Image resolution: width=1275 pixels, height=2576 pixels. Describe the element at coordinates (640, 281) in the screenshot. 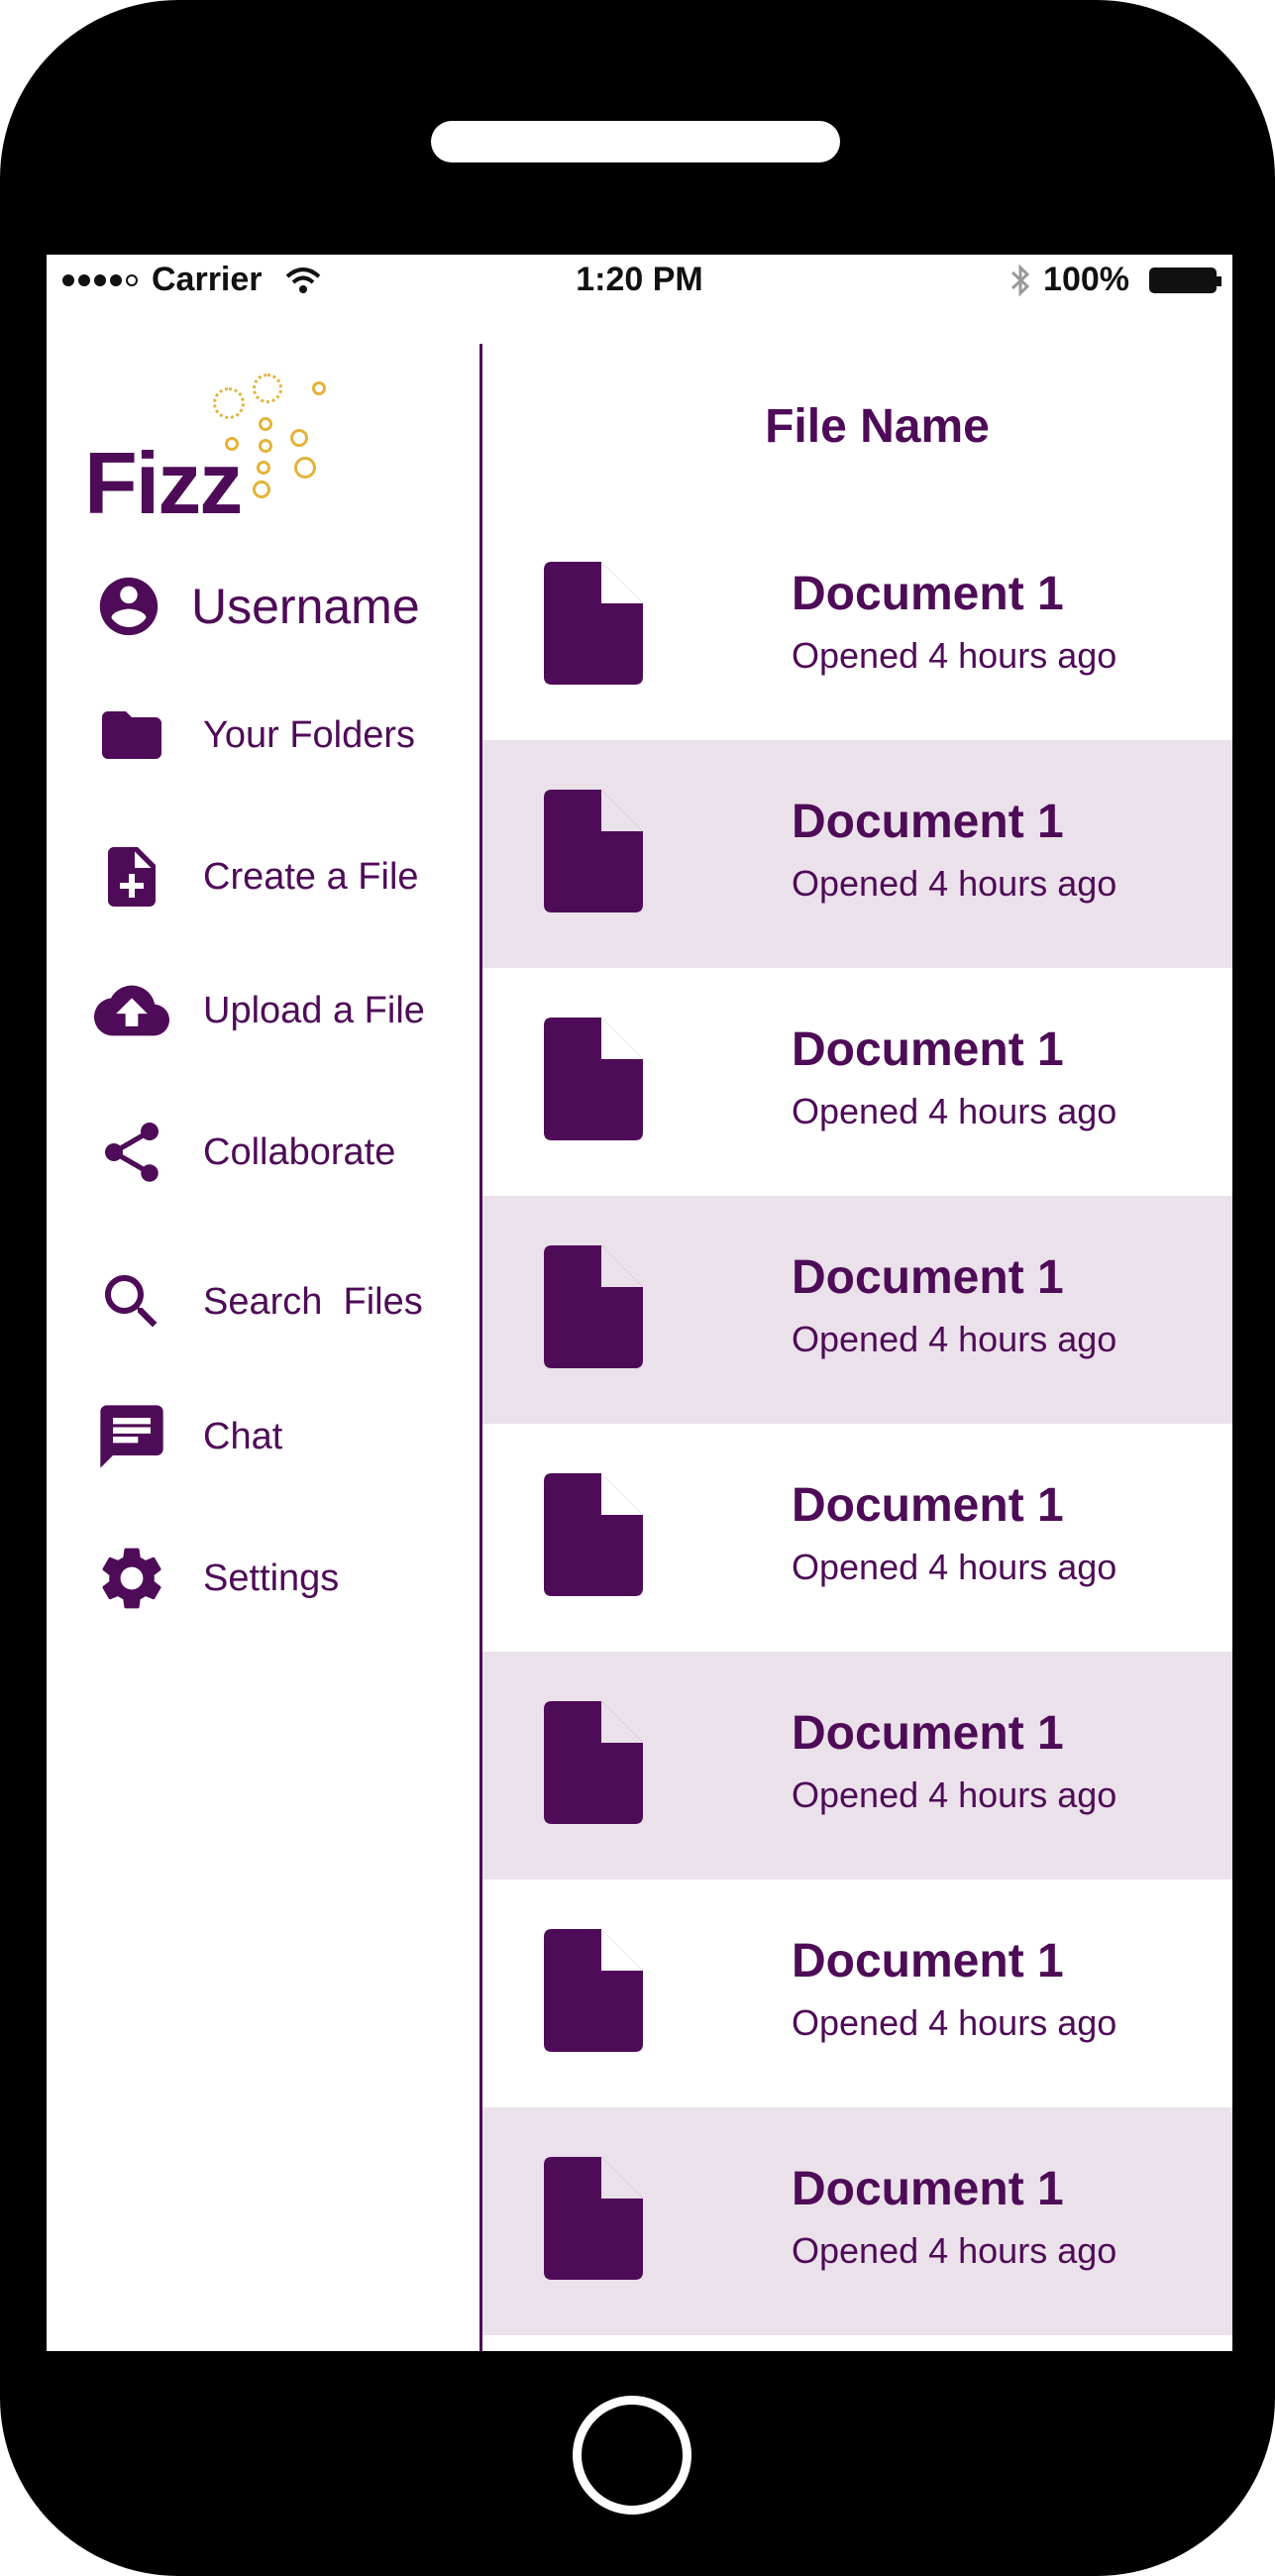

I see `status-bar: Carrier 1:20 PM 100%` at that location.